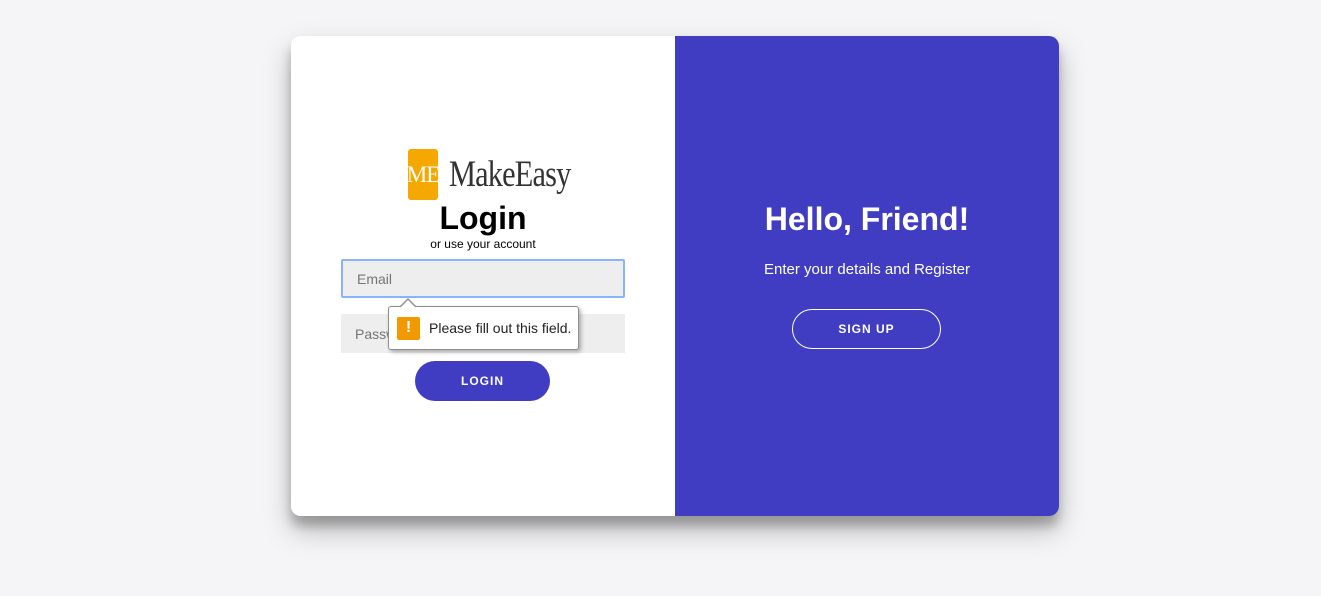 This screenshot has height=596, width=1321. I want to click on login-title: Login, so click(483, 218).